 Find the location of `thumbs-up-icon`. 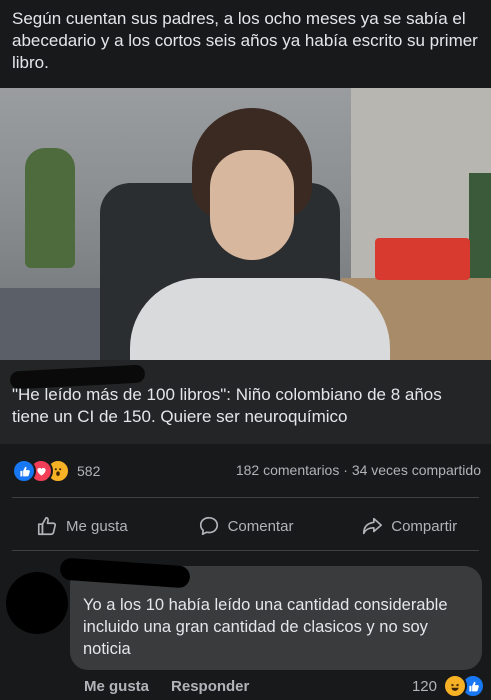

thumbs-up-icon is located at coordinates (47, 526).